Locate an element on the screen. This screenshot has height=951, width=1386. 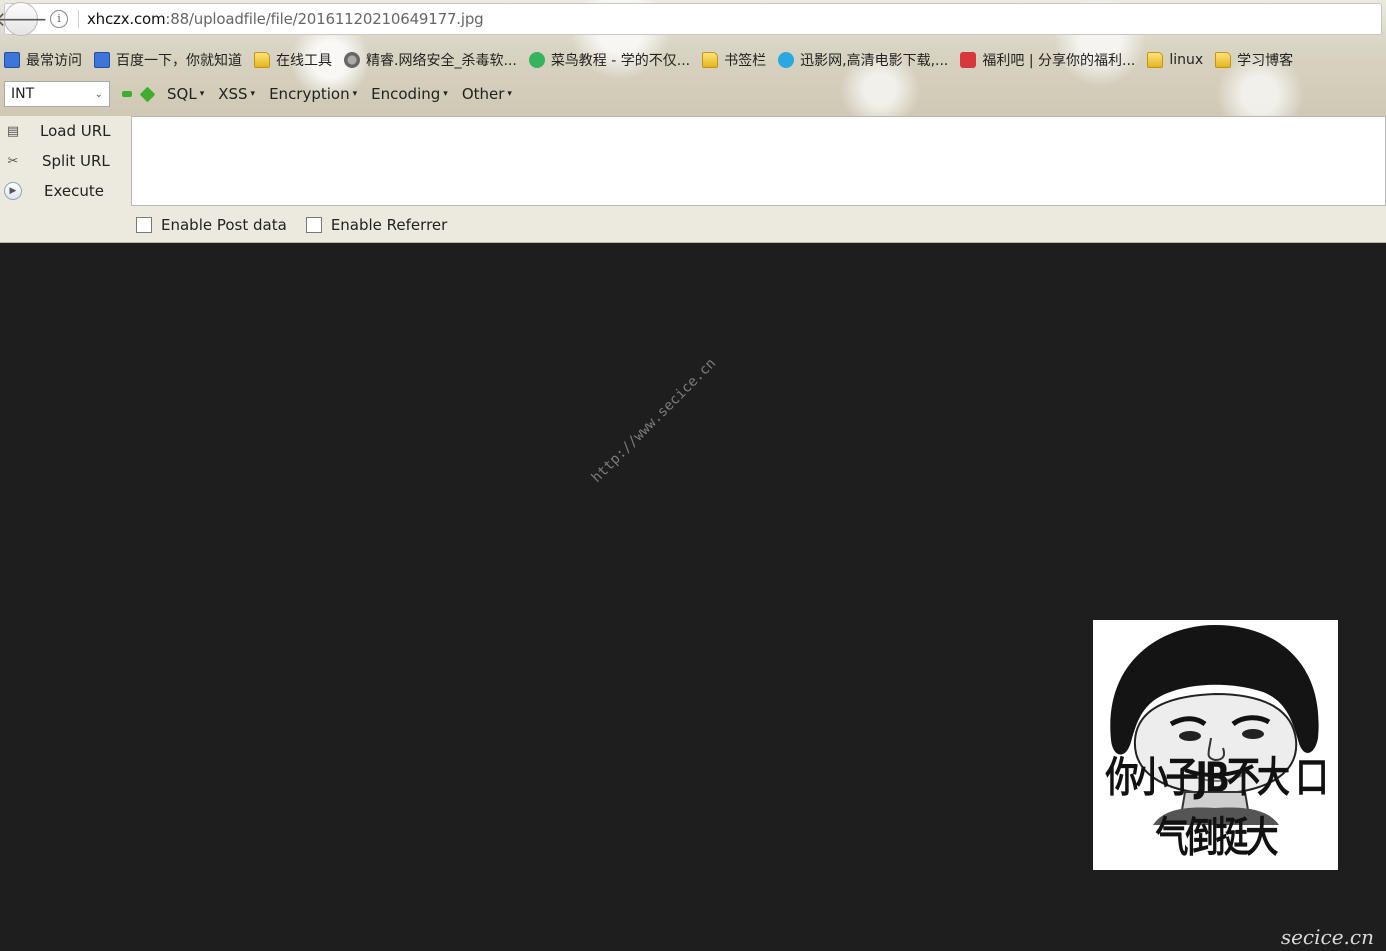
menu-label: Other is located at coordinates (483, 94).